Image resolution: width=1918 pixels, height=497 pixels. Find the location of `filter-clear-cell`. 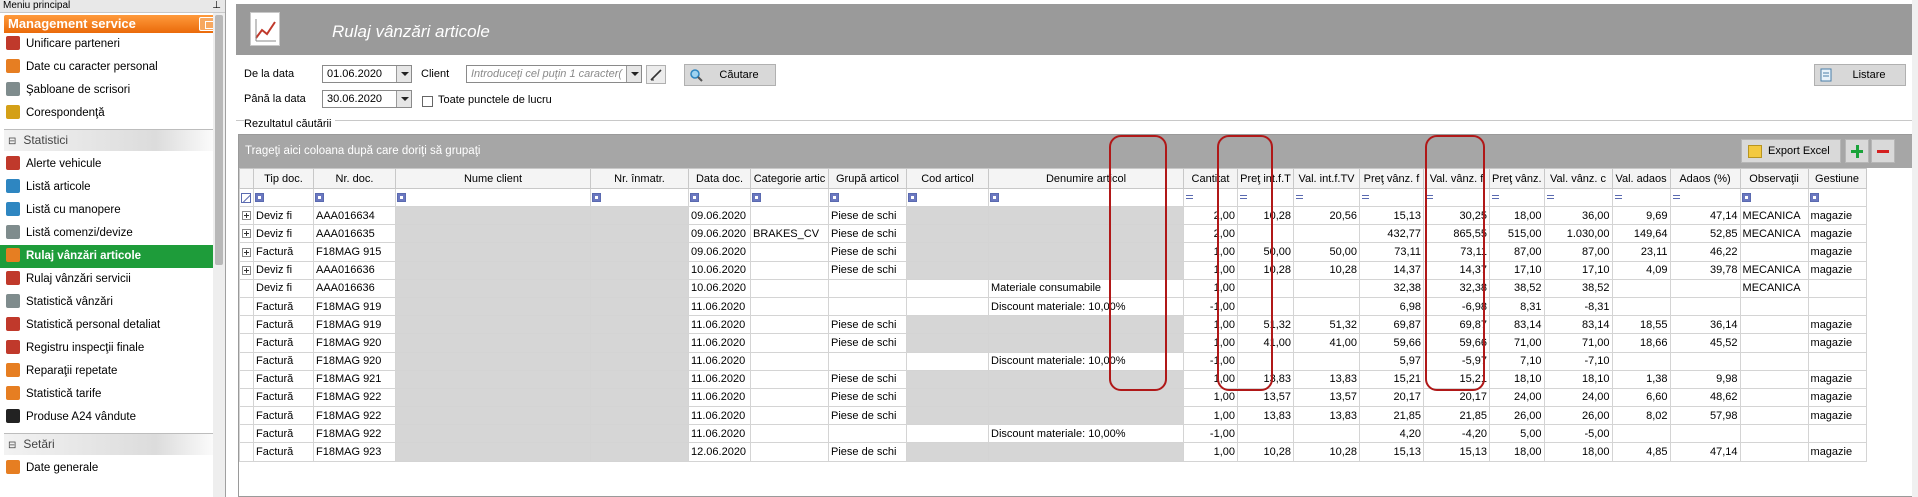

filter-clear-cell is located at coordinates (246, 197).